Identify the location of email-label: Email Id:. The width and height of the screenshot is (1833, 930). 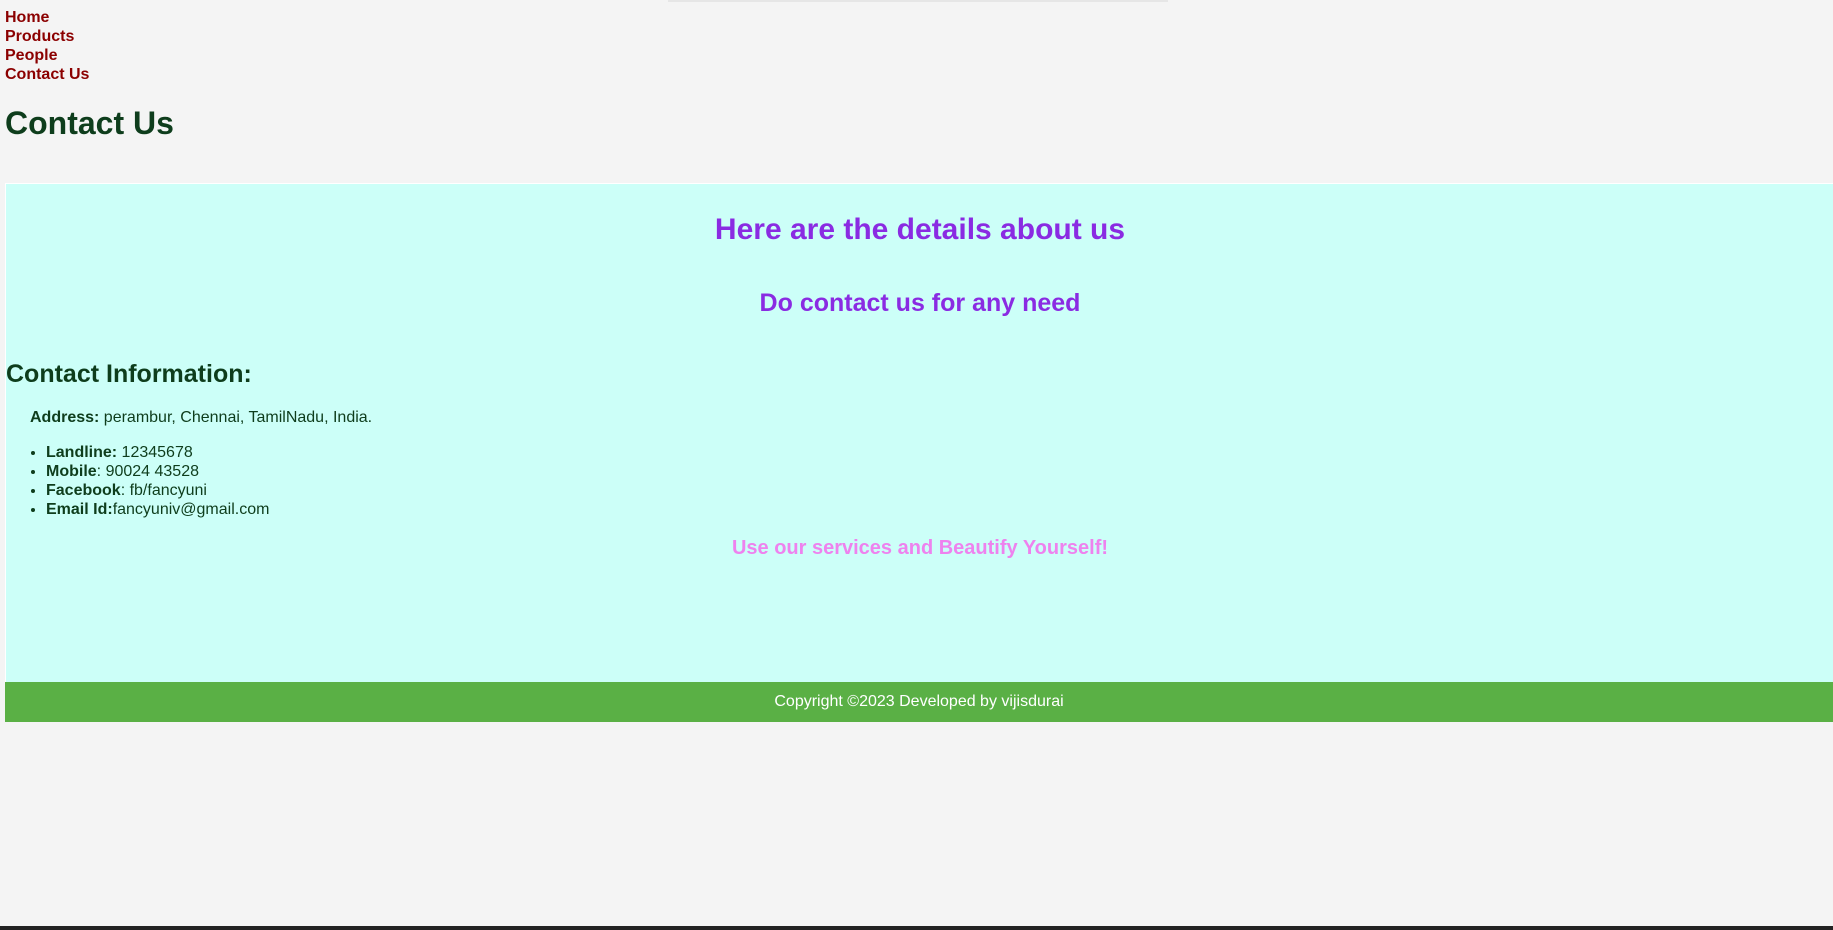
(79, 509).